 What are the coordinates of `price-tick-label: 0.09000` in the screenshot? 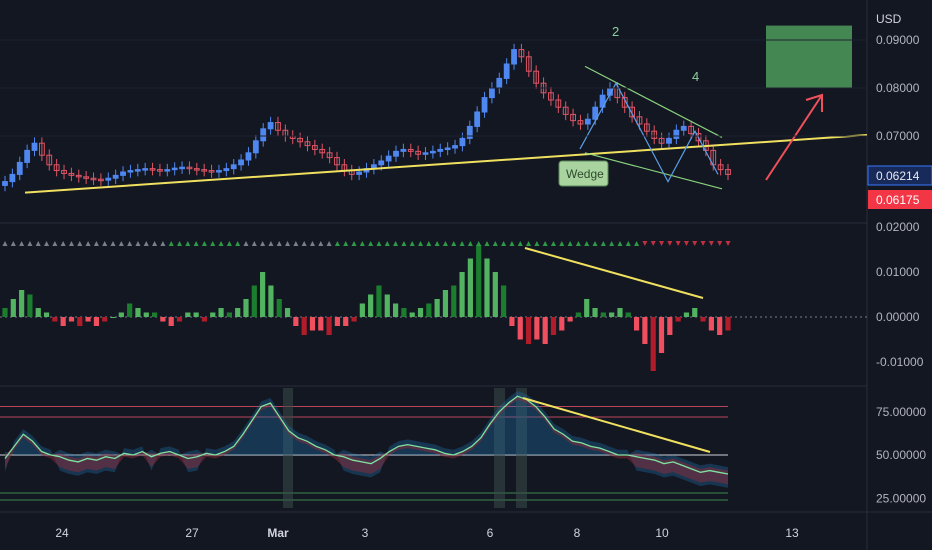 It's located at (898, 40).